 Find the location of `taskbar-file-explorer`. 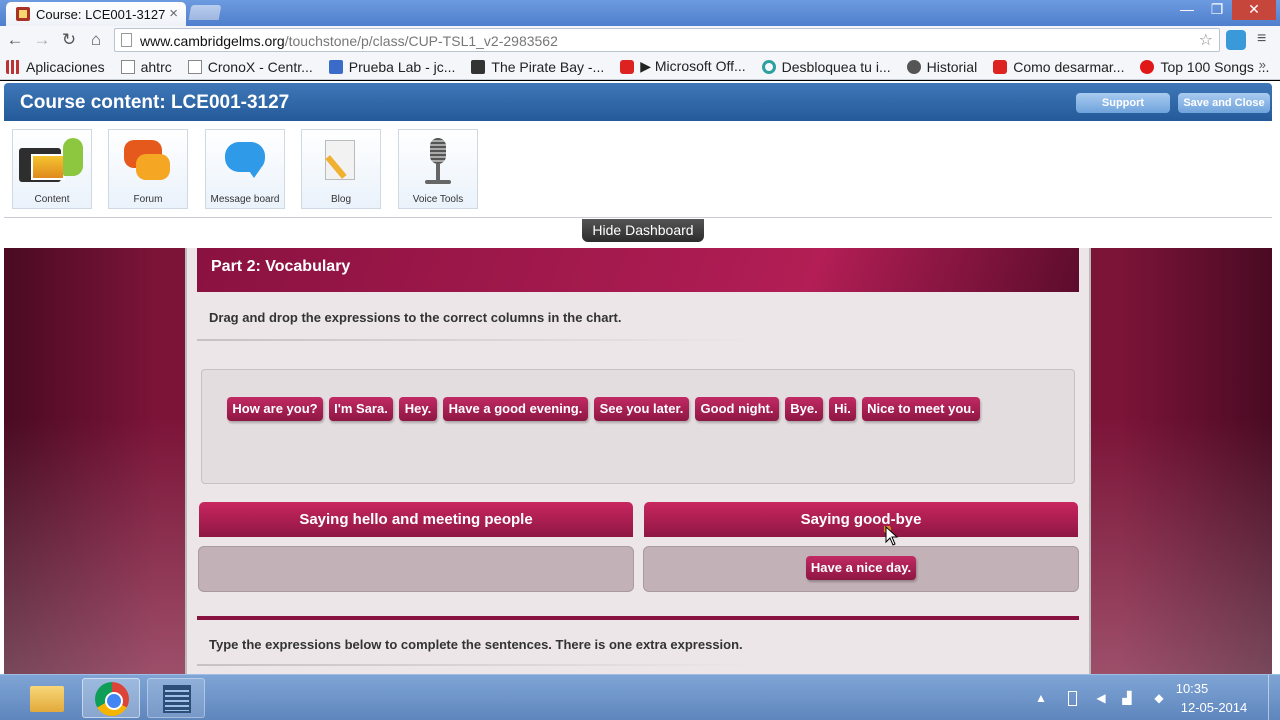

taskbar-file-explorer is located at coordinates (47, 698).